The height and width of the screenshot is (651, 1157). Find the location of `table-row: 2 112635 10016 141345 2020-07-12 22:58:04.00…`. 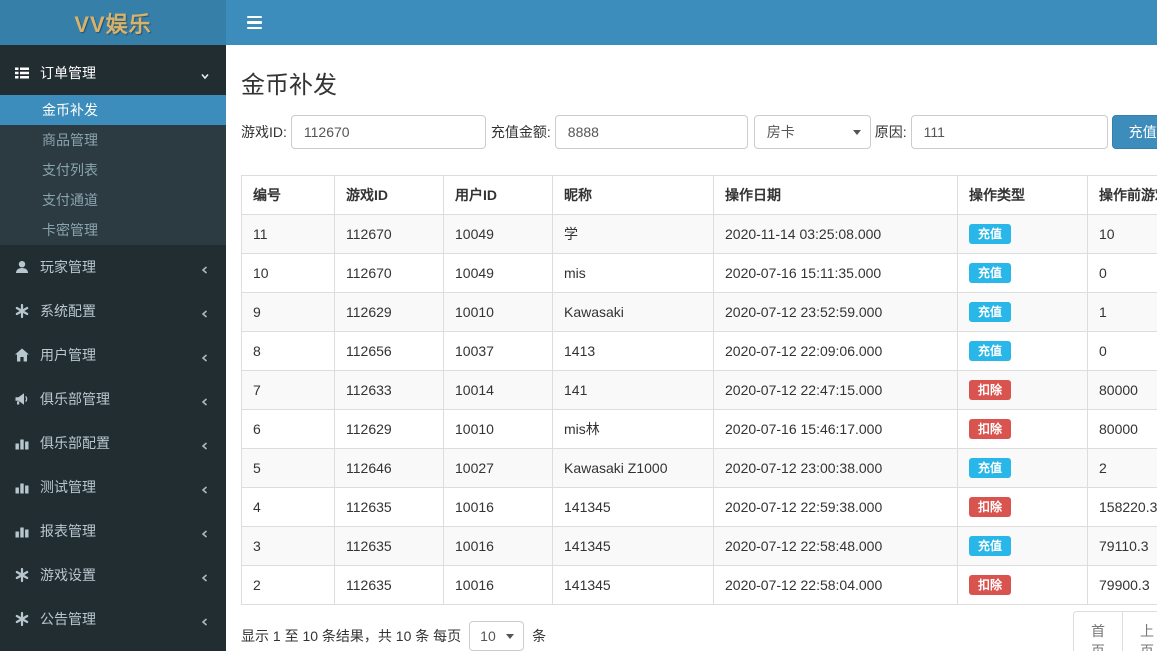

table-row: 2 112635 10016 141345 2020-07-12 22:58:04.00… is located at coordinates (699, 585).